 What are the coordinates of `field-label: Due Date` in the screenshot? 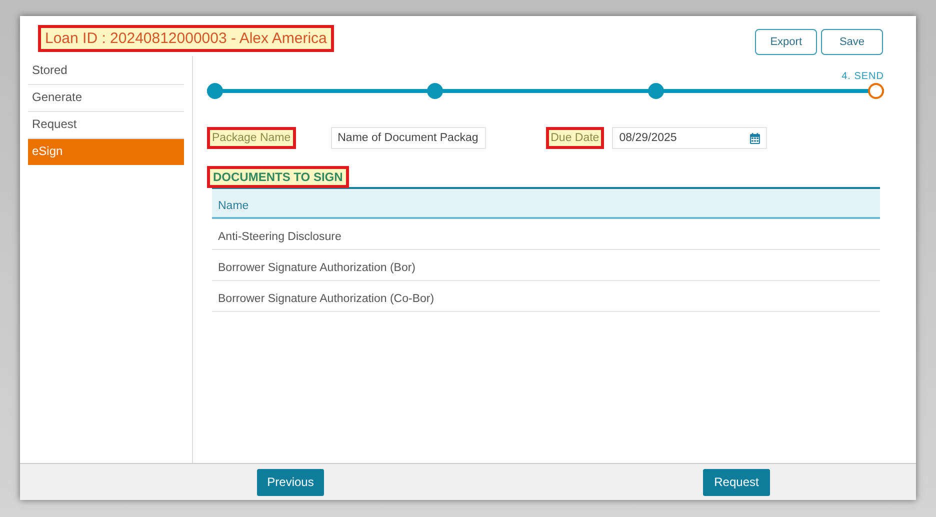 It's located at (575, 138).